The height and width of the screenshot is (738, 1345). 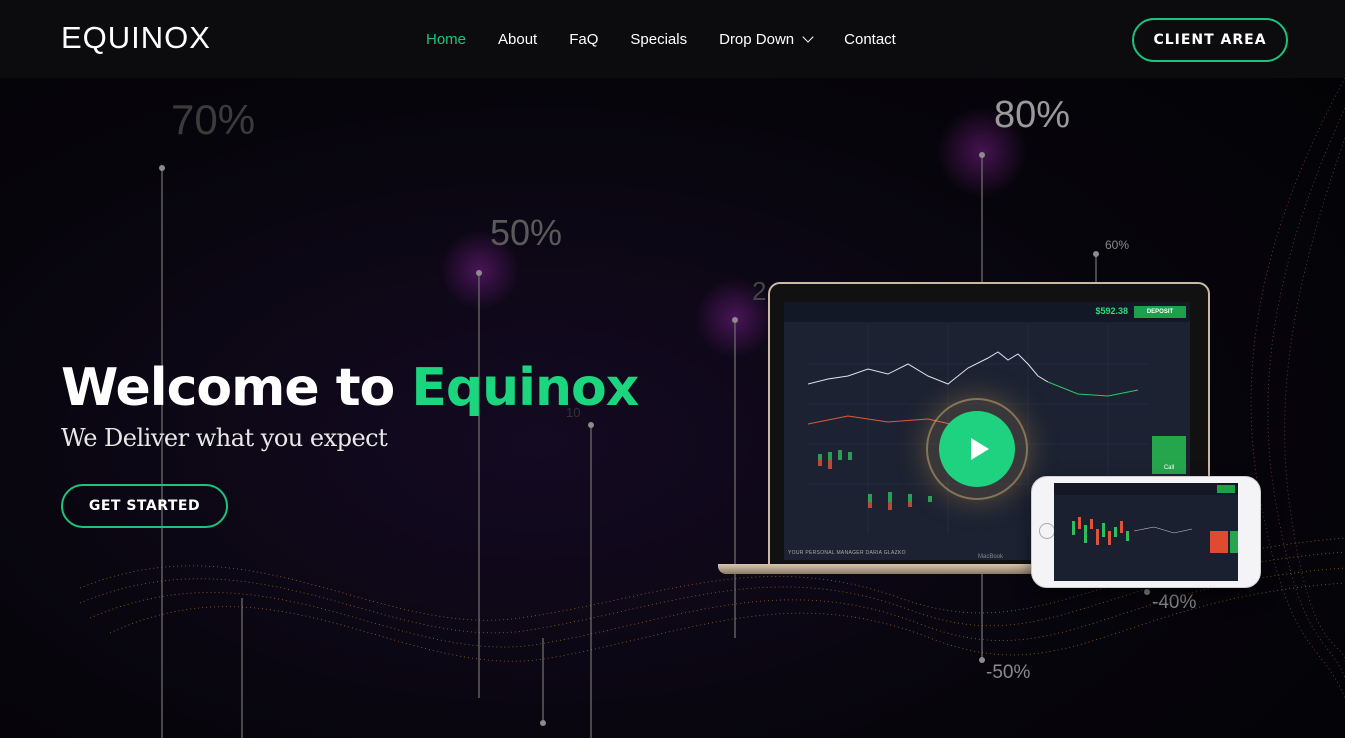 What do you see at coordinates (757, 39) in the screenshot?
I see `nav-dropdown-label: Drop Down` at bounding box center [757, 39].